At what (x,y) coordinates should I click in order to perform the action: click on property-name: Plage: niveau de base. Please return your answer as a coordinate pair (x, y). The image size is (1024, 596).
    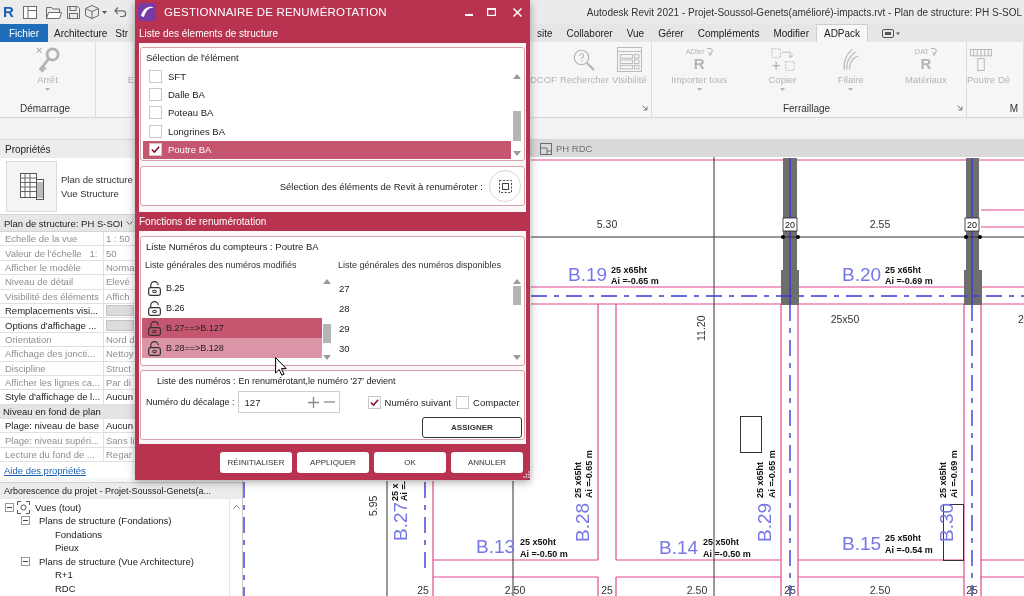
    Looking at the image, I should click on (52, 426).